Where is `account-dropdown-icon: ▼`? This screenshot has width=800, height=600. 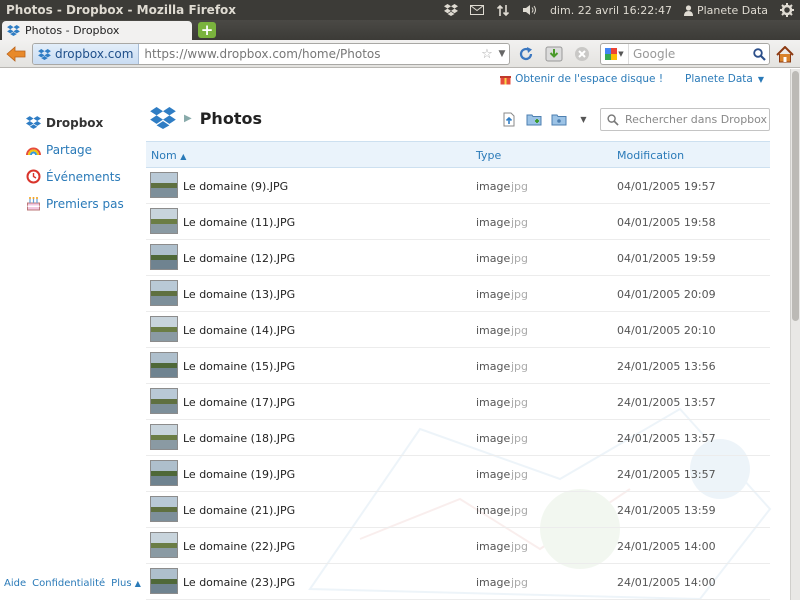 account-dropdown-icon: ▼ is located at coordinates (760, 79).